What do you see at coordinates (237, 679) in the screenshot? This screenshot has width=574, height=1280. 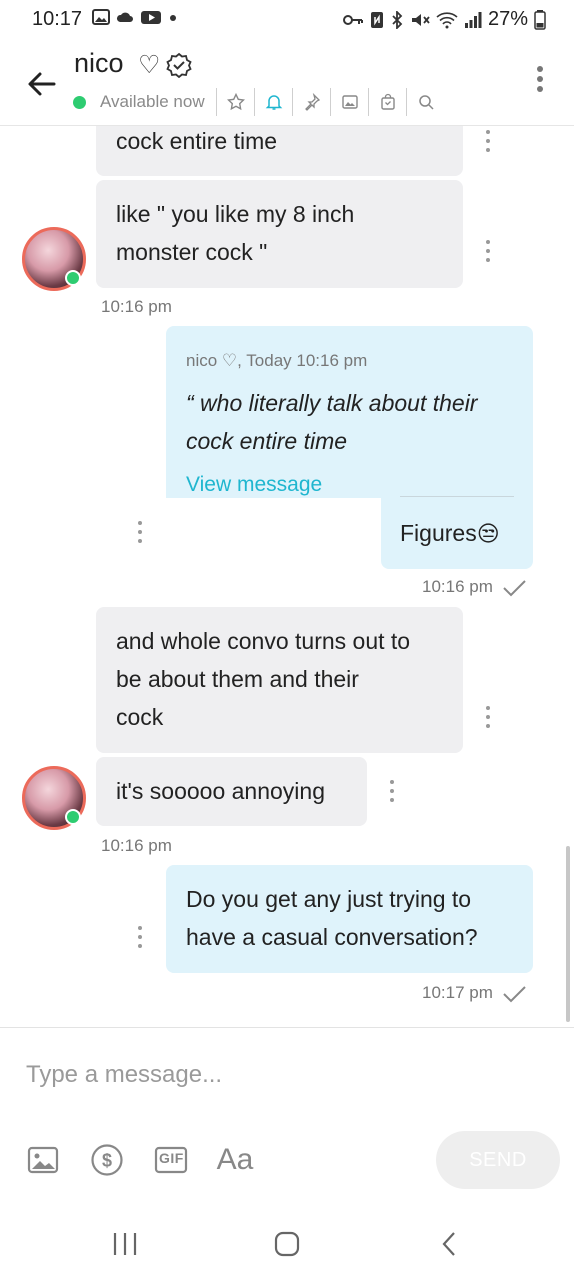 I see `message-text-line: be about them and their` at bounding box center [237, 679].